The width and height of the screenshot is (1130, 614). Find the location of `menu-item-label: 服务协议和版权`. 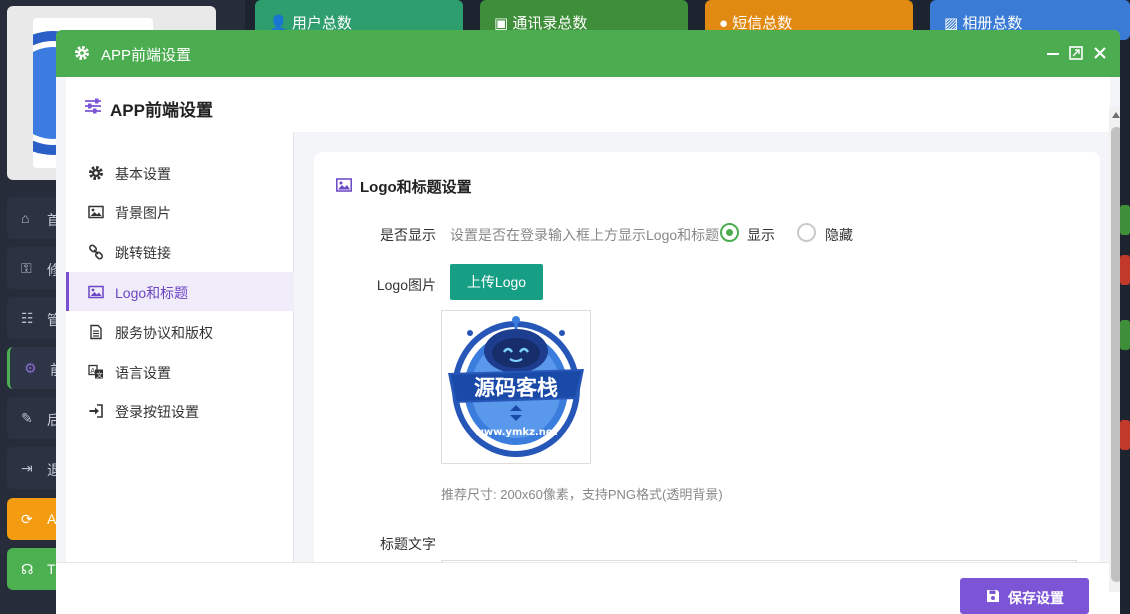

menu-item-label: 服务协议和版权 is located at coordinates (164, 333).